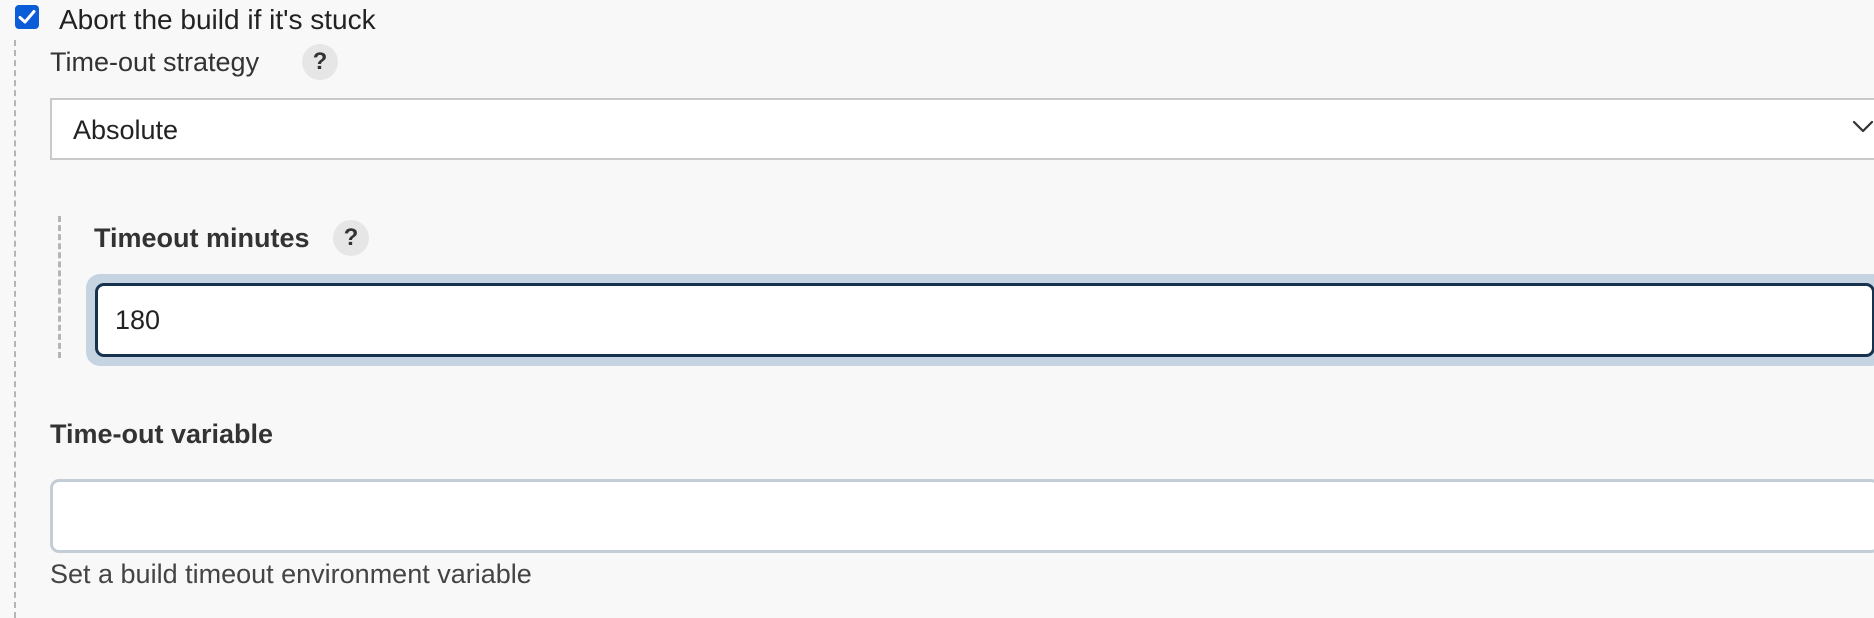  Describe the element at coordinates (59, 287) in the screenshot. I see `strategy-options-dashed-rail` at that location.